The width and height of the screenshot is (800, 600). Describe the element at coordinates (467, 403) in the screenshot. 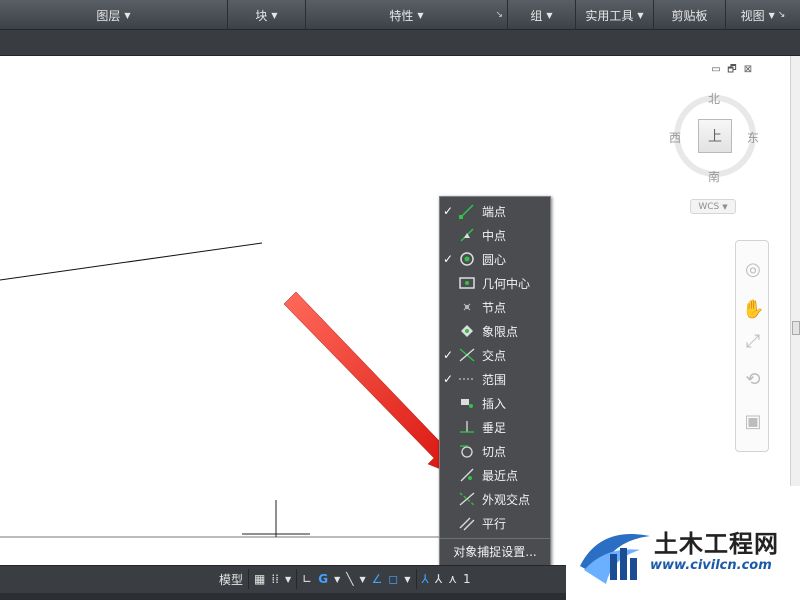

I see `insertion-icon` at that location.